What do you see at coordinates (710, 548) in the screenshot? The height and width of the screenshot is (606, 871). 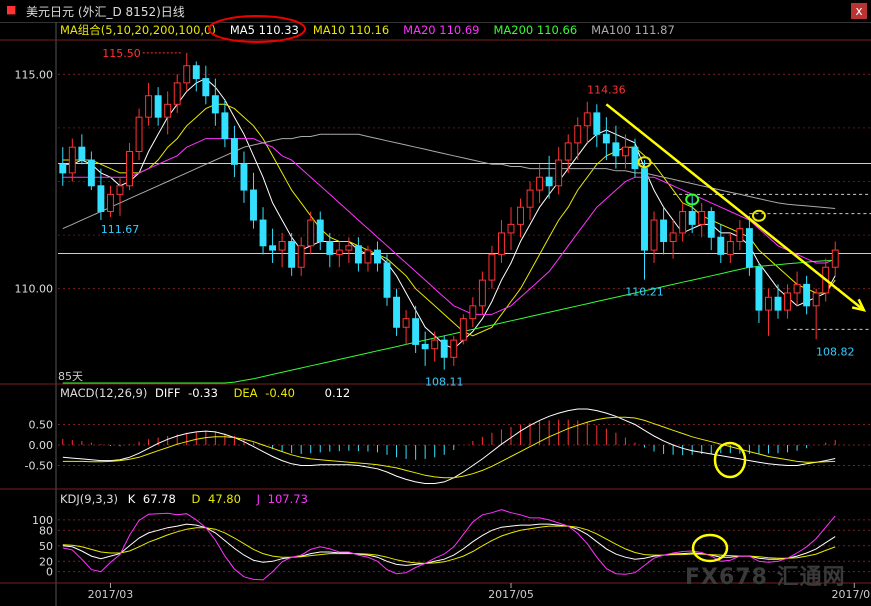 I see `kdj-highlight-circle` at bounding box center [710, 548].